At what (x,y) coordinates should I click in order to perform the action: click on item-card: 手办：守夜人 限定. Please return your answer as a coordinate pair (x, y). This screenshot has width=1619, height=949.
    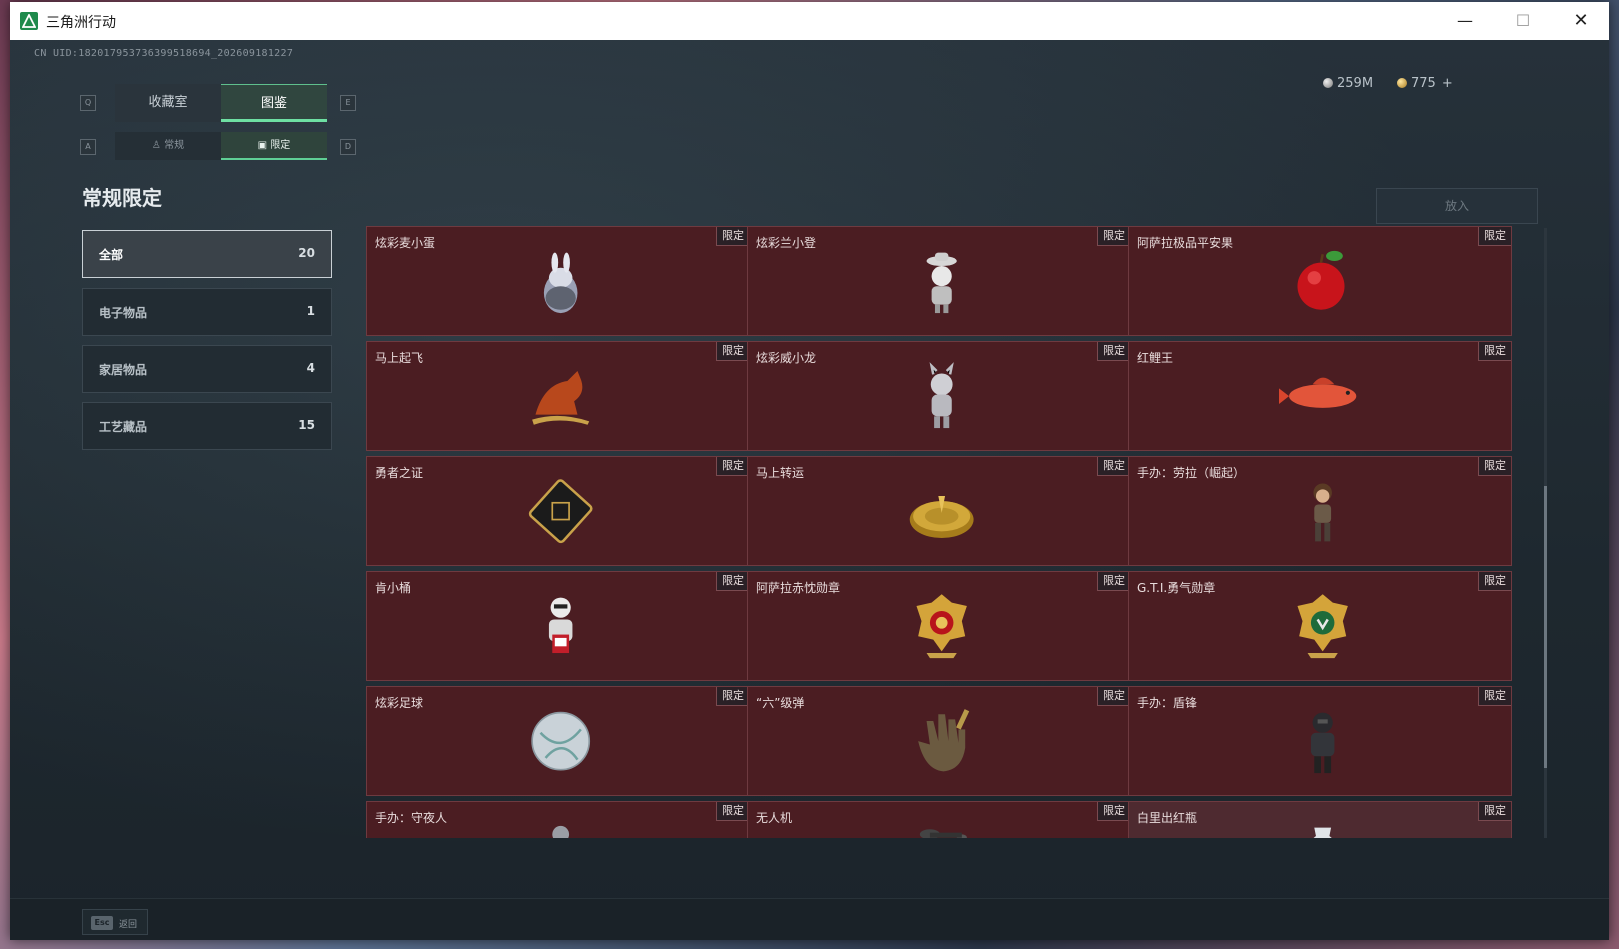
    Looking at the image, I should click on (558, 819).